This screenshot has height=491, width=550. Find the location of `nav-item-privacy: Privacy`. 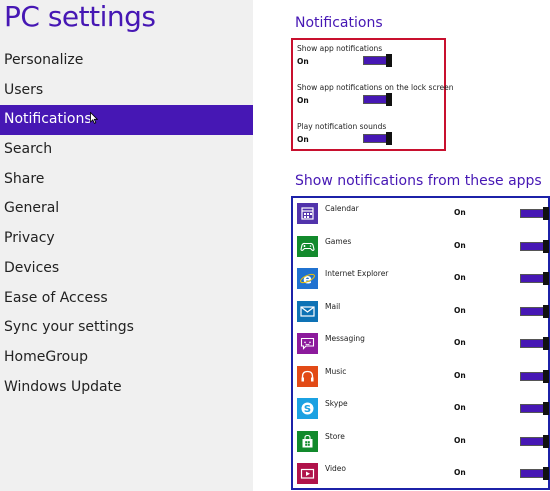

nav-item-privacy: Privacy is located at coordinates (126, 239).